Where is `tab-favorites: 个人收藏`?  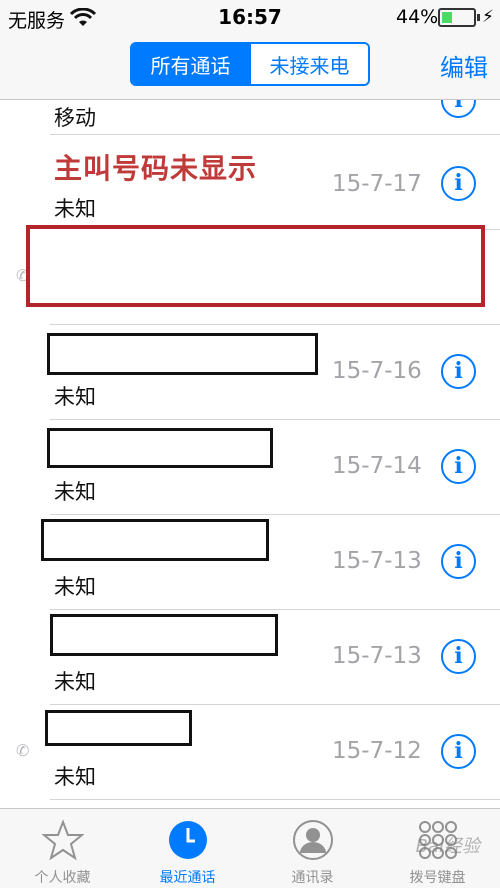 tab-favorites: 个人收藏 is located at coordinates (62, 848).